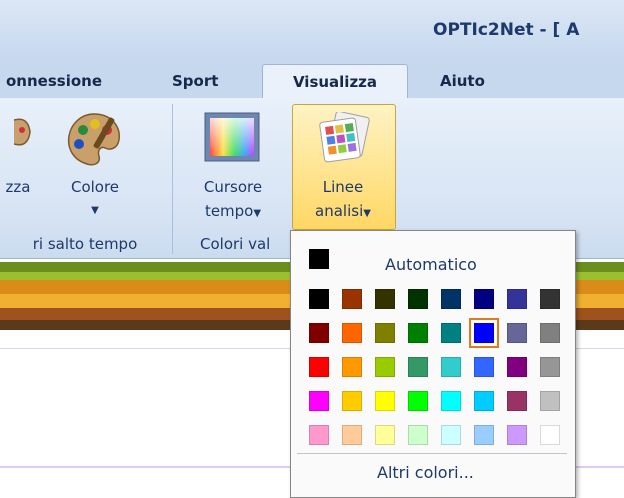 The height and width of the screenshot is (498, 624). Describe the element at coordinates (172, 179) in the screenshot. I see `group-separator` at that location.